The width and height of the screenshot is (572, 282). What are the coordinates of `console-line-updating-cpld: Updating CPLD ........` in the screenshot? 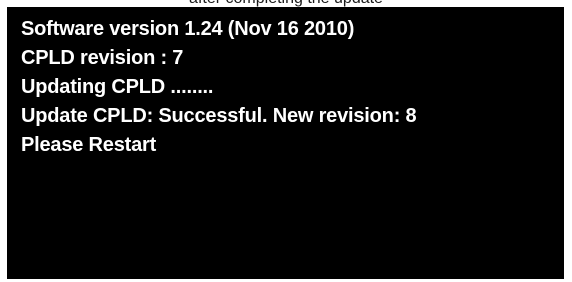 It's located at (117, 87).